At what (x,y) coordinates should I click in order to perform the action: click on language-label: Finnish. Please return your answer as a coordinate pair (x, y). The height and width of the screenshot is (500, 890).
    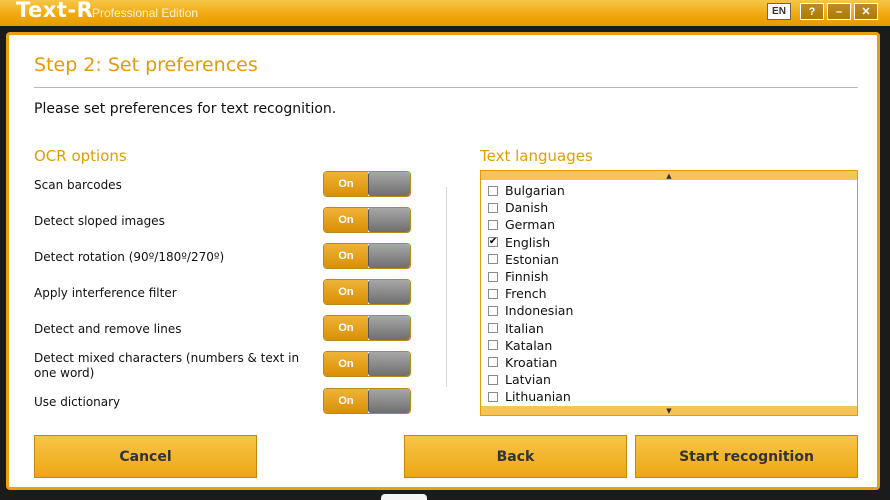
    Looking at the image, I should click on (527, 277).